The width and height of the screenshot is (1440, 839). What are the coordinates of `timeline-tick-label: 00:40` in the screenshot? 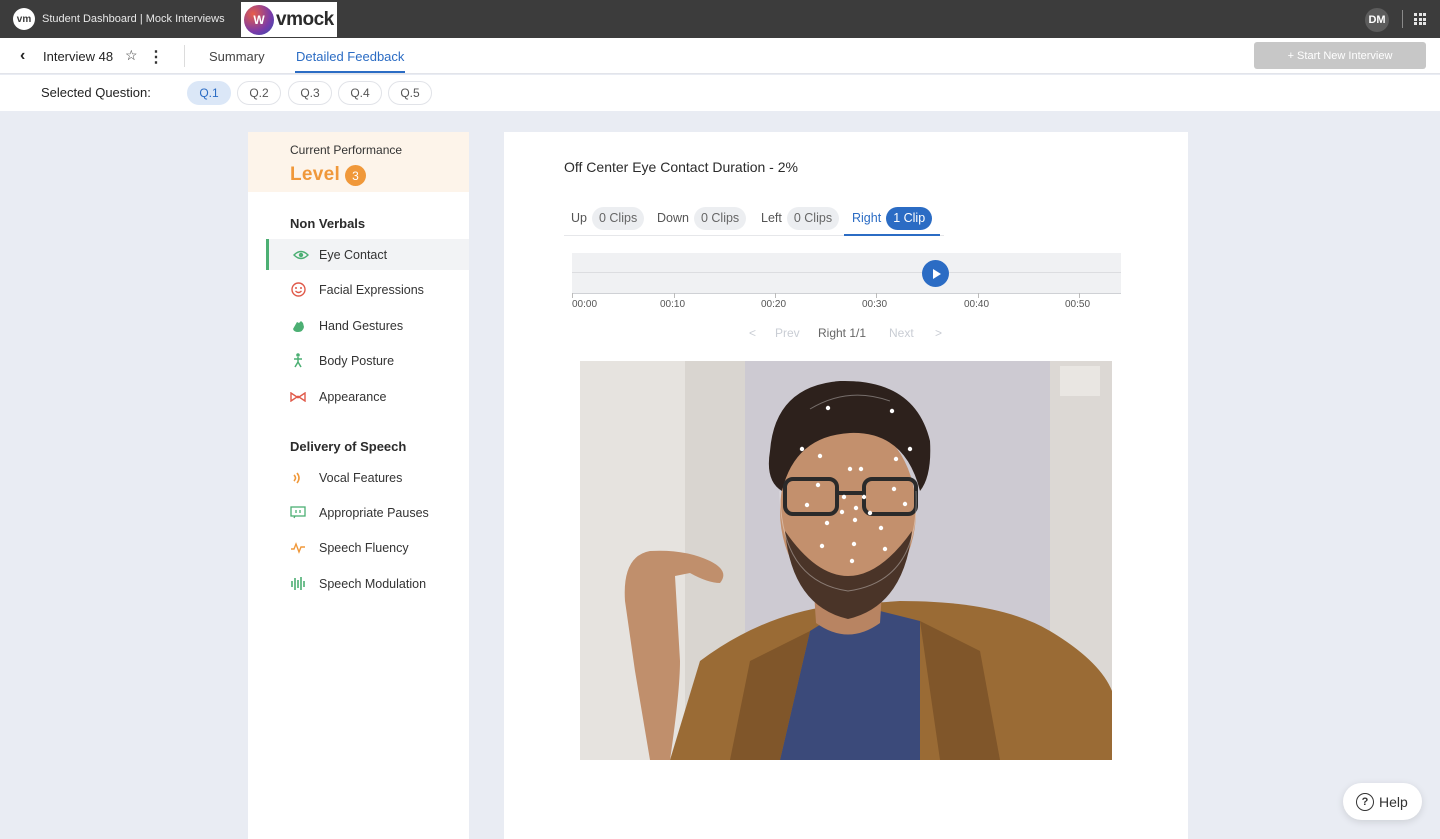 It's located at (977, 304).